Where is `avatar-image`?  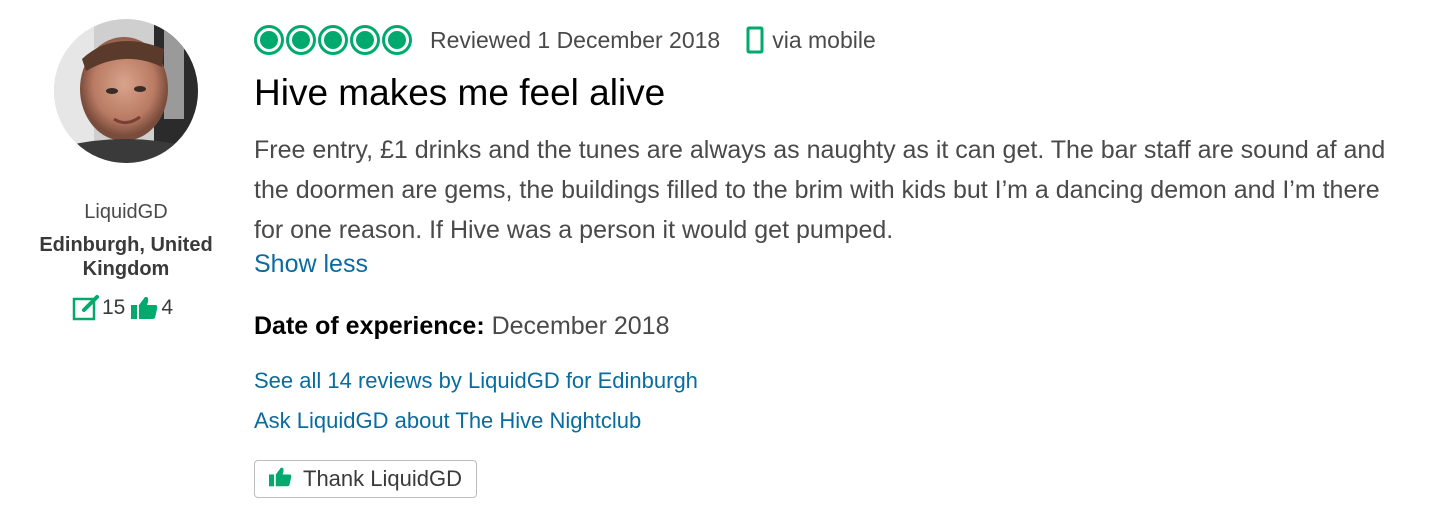
avatar-image is located at coordinates (126, 91).